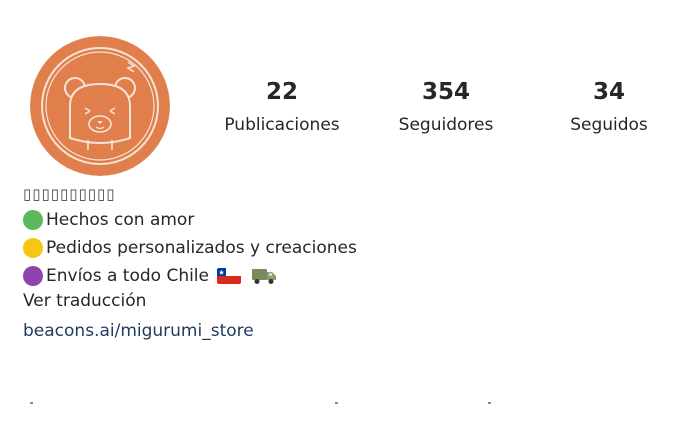  Describe the element at coordinates (446, 125) in the screenshot. I see `followers-label: Seguidores` at that location.